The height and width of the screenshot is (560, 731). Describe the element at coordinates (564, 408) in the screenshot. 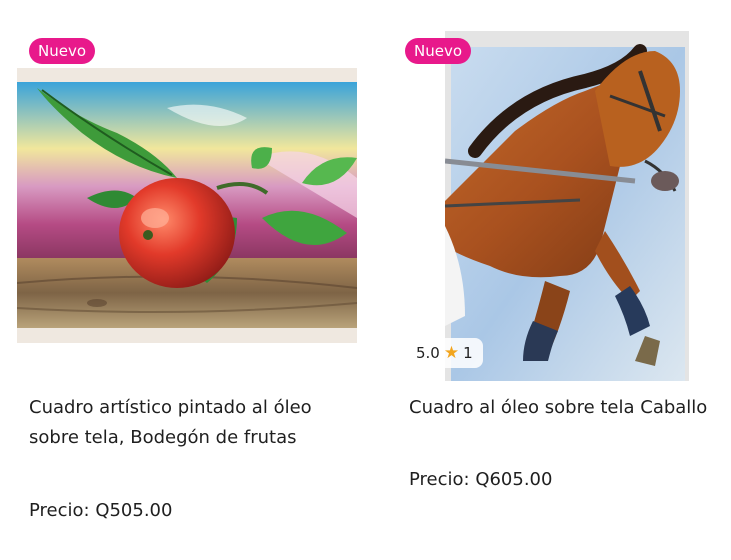

I see `product-title: Cuadro al óleo sobre tela Caballo` at that location.